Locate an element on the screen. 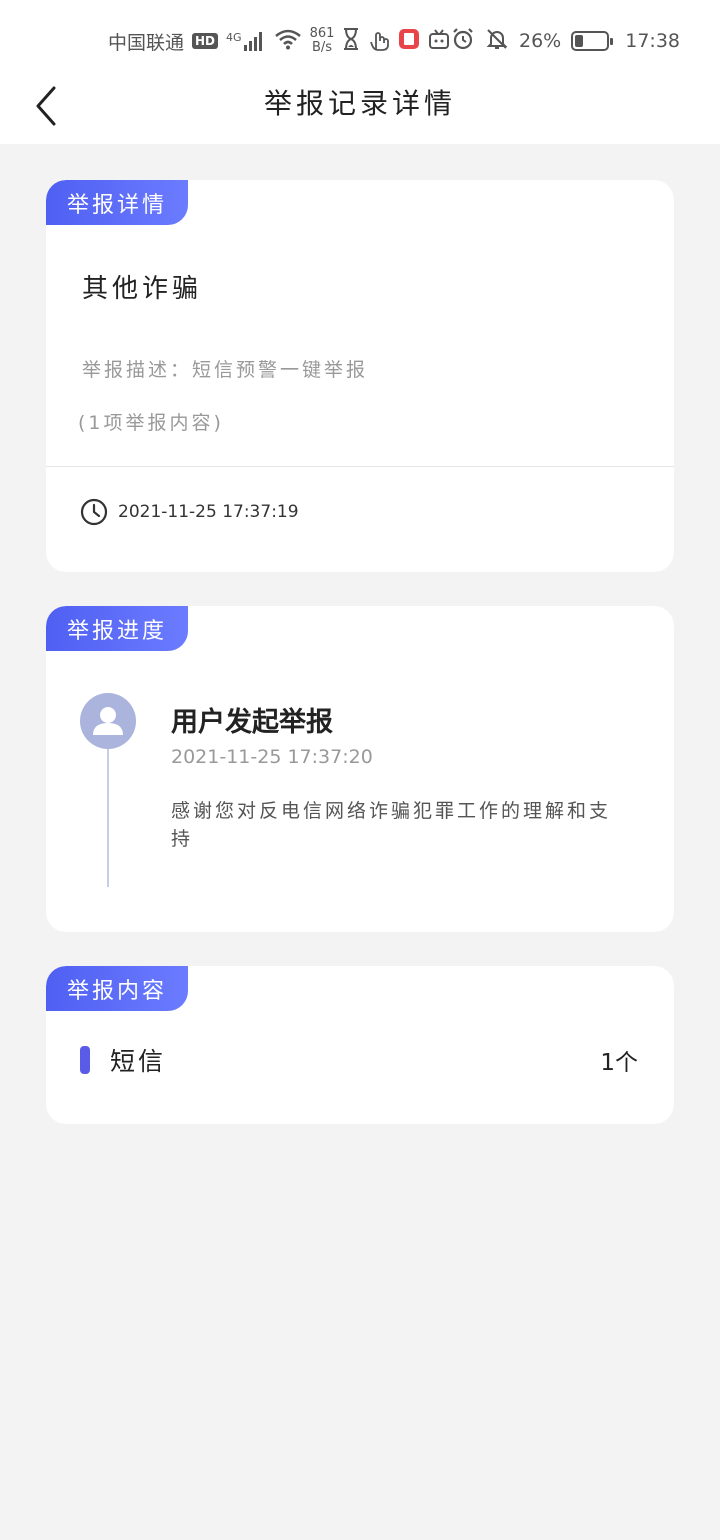 This screenshot has width=720, height=1540. report-time-row: 2021-11-25 17:37:19 is located at coordinates (189, 512).